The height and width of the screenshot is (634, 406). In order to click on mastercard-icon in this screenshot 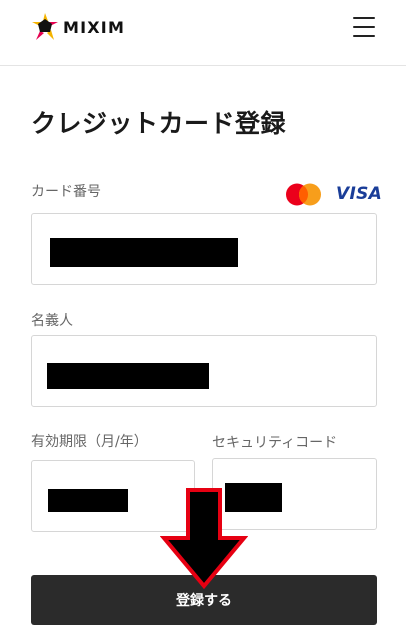, I will do `click(303, 194)`.